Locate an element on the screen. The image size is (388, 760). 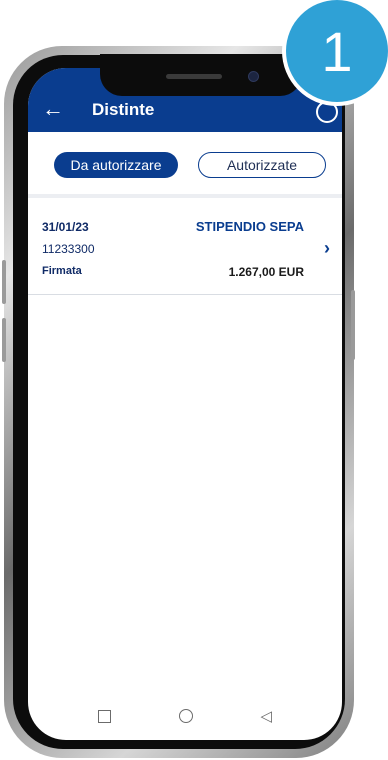
page-title: Distinte is located at coordinates (123, 109).